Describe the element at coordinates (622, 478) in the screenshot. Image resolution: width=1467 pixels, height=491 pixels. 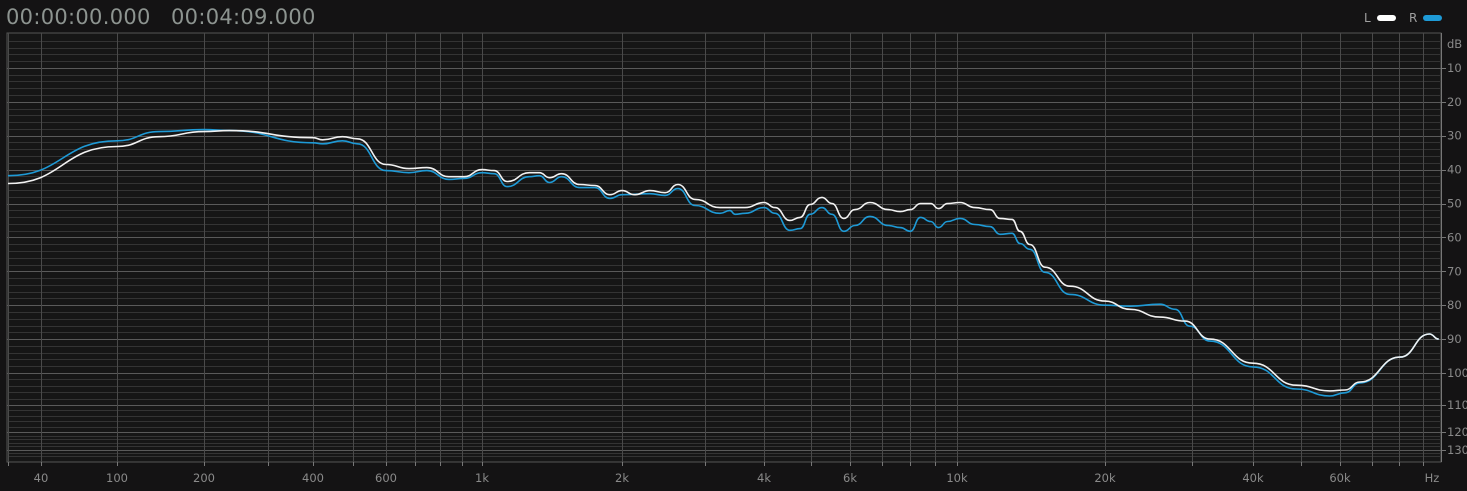
I see `x-tick-label: 2k` at that location.